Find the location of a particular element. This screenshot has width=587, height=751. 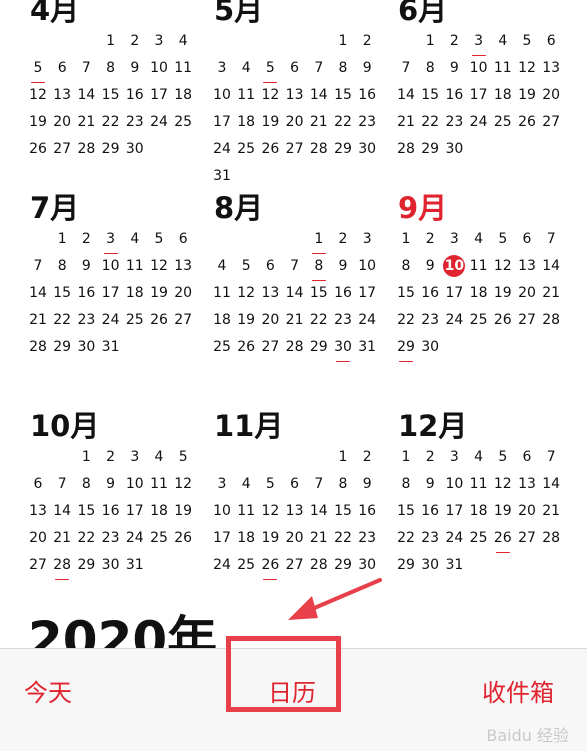

annotation-arrow is located at coordinates (335, 599).